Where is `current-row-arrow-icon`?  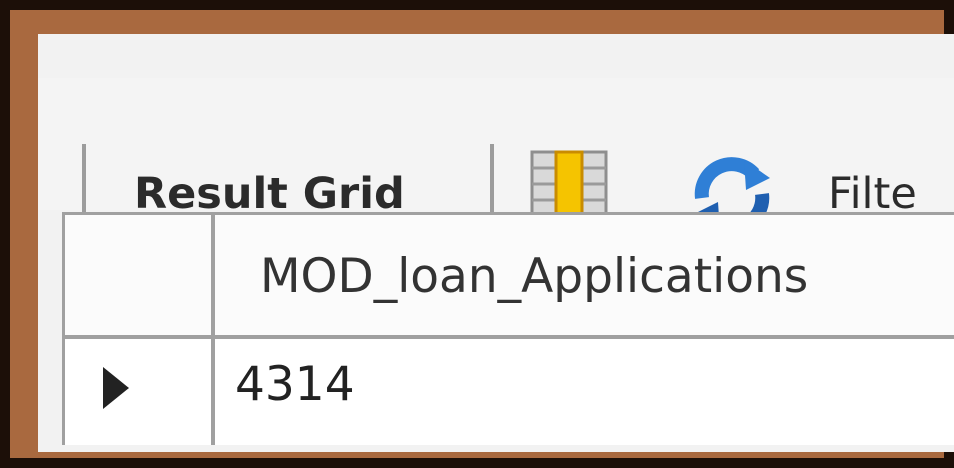
current-row-arrow-icon is located at coordinates (116, 388).